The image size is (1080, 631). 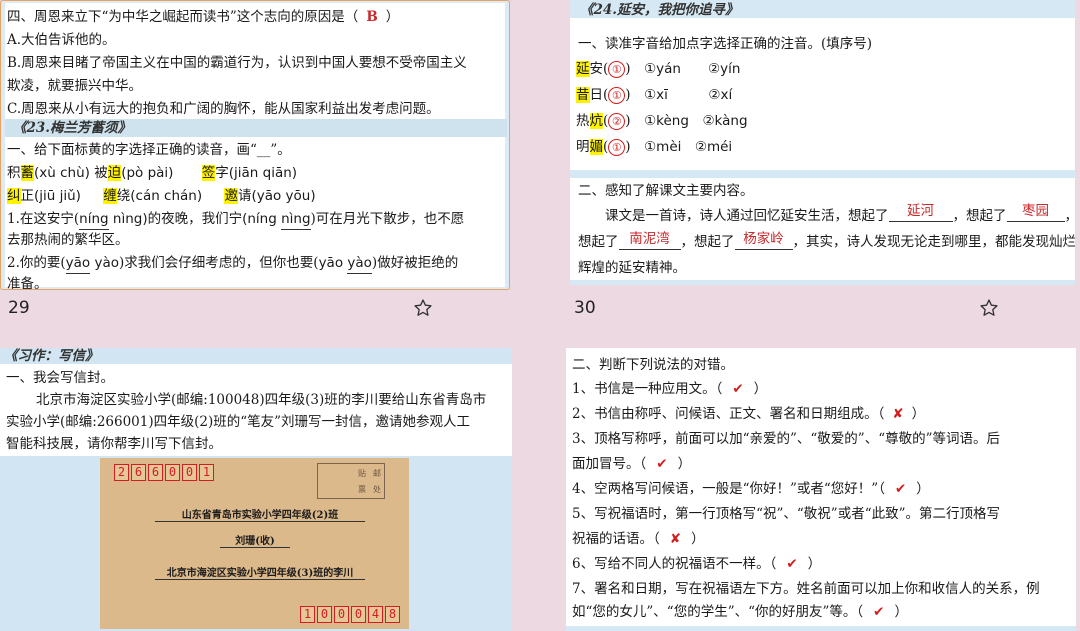 I want to click on thumb-footer-29: 29, so click(x=220, y=308).